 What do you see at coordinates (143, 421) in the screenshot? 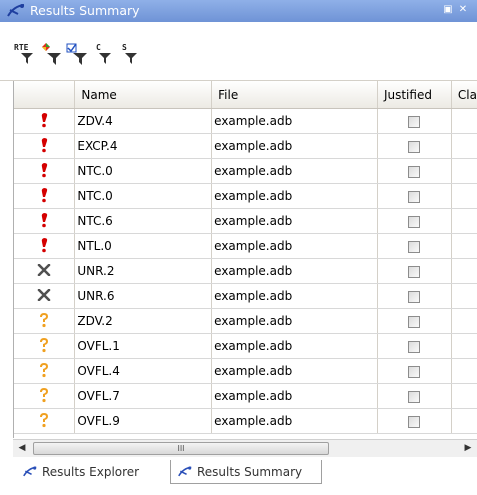
I see `name-cell: OVFL.9` at bounding box center [143, 421].